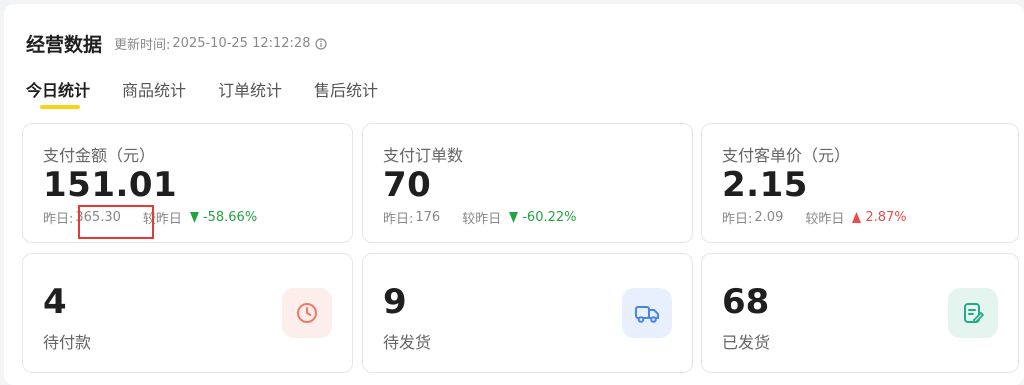 The image size is (1024, 385). I want to click on tab-orders-label: 订单统计, so click(250, 90).